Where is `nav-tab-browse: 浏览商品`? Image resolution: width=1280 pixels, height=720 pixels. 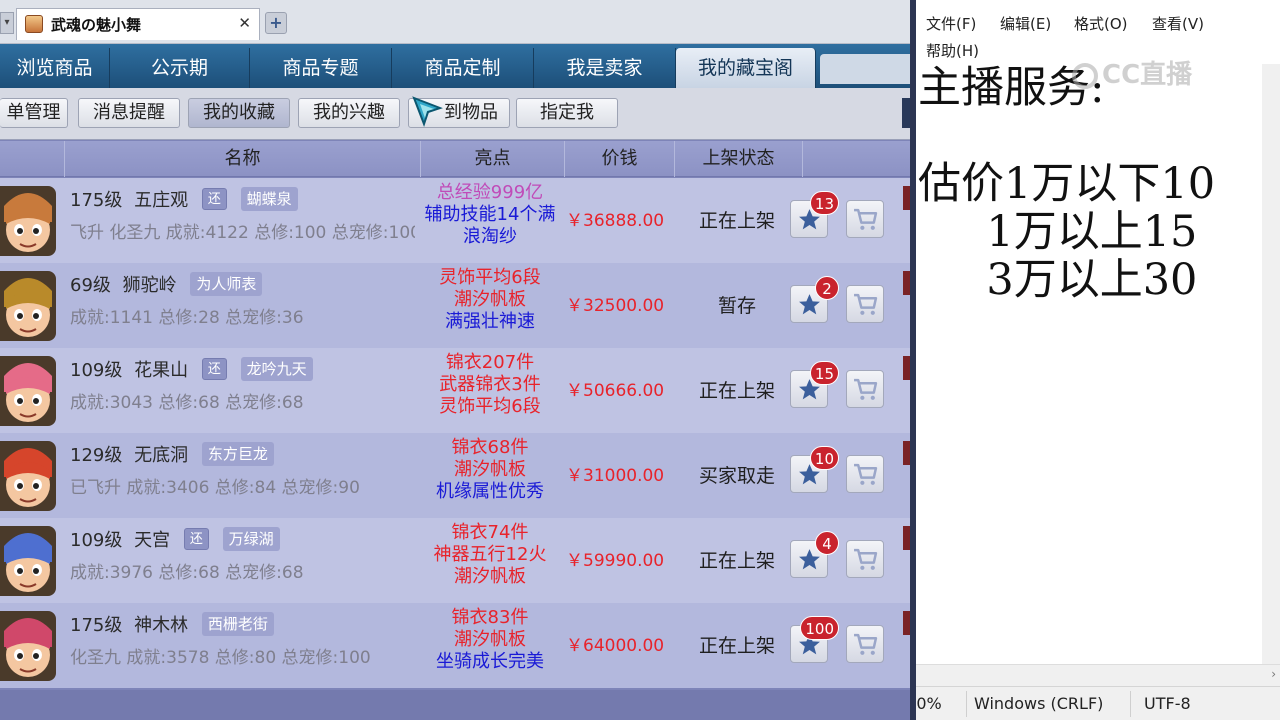
nav-tab-browse: 浏览商品 is located at coordinates (55, 68).